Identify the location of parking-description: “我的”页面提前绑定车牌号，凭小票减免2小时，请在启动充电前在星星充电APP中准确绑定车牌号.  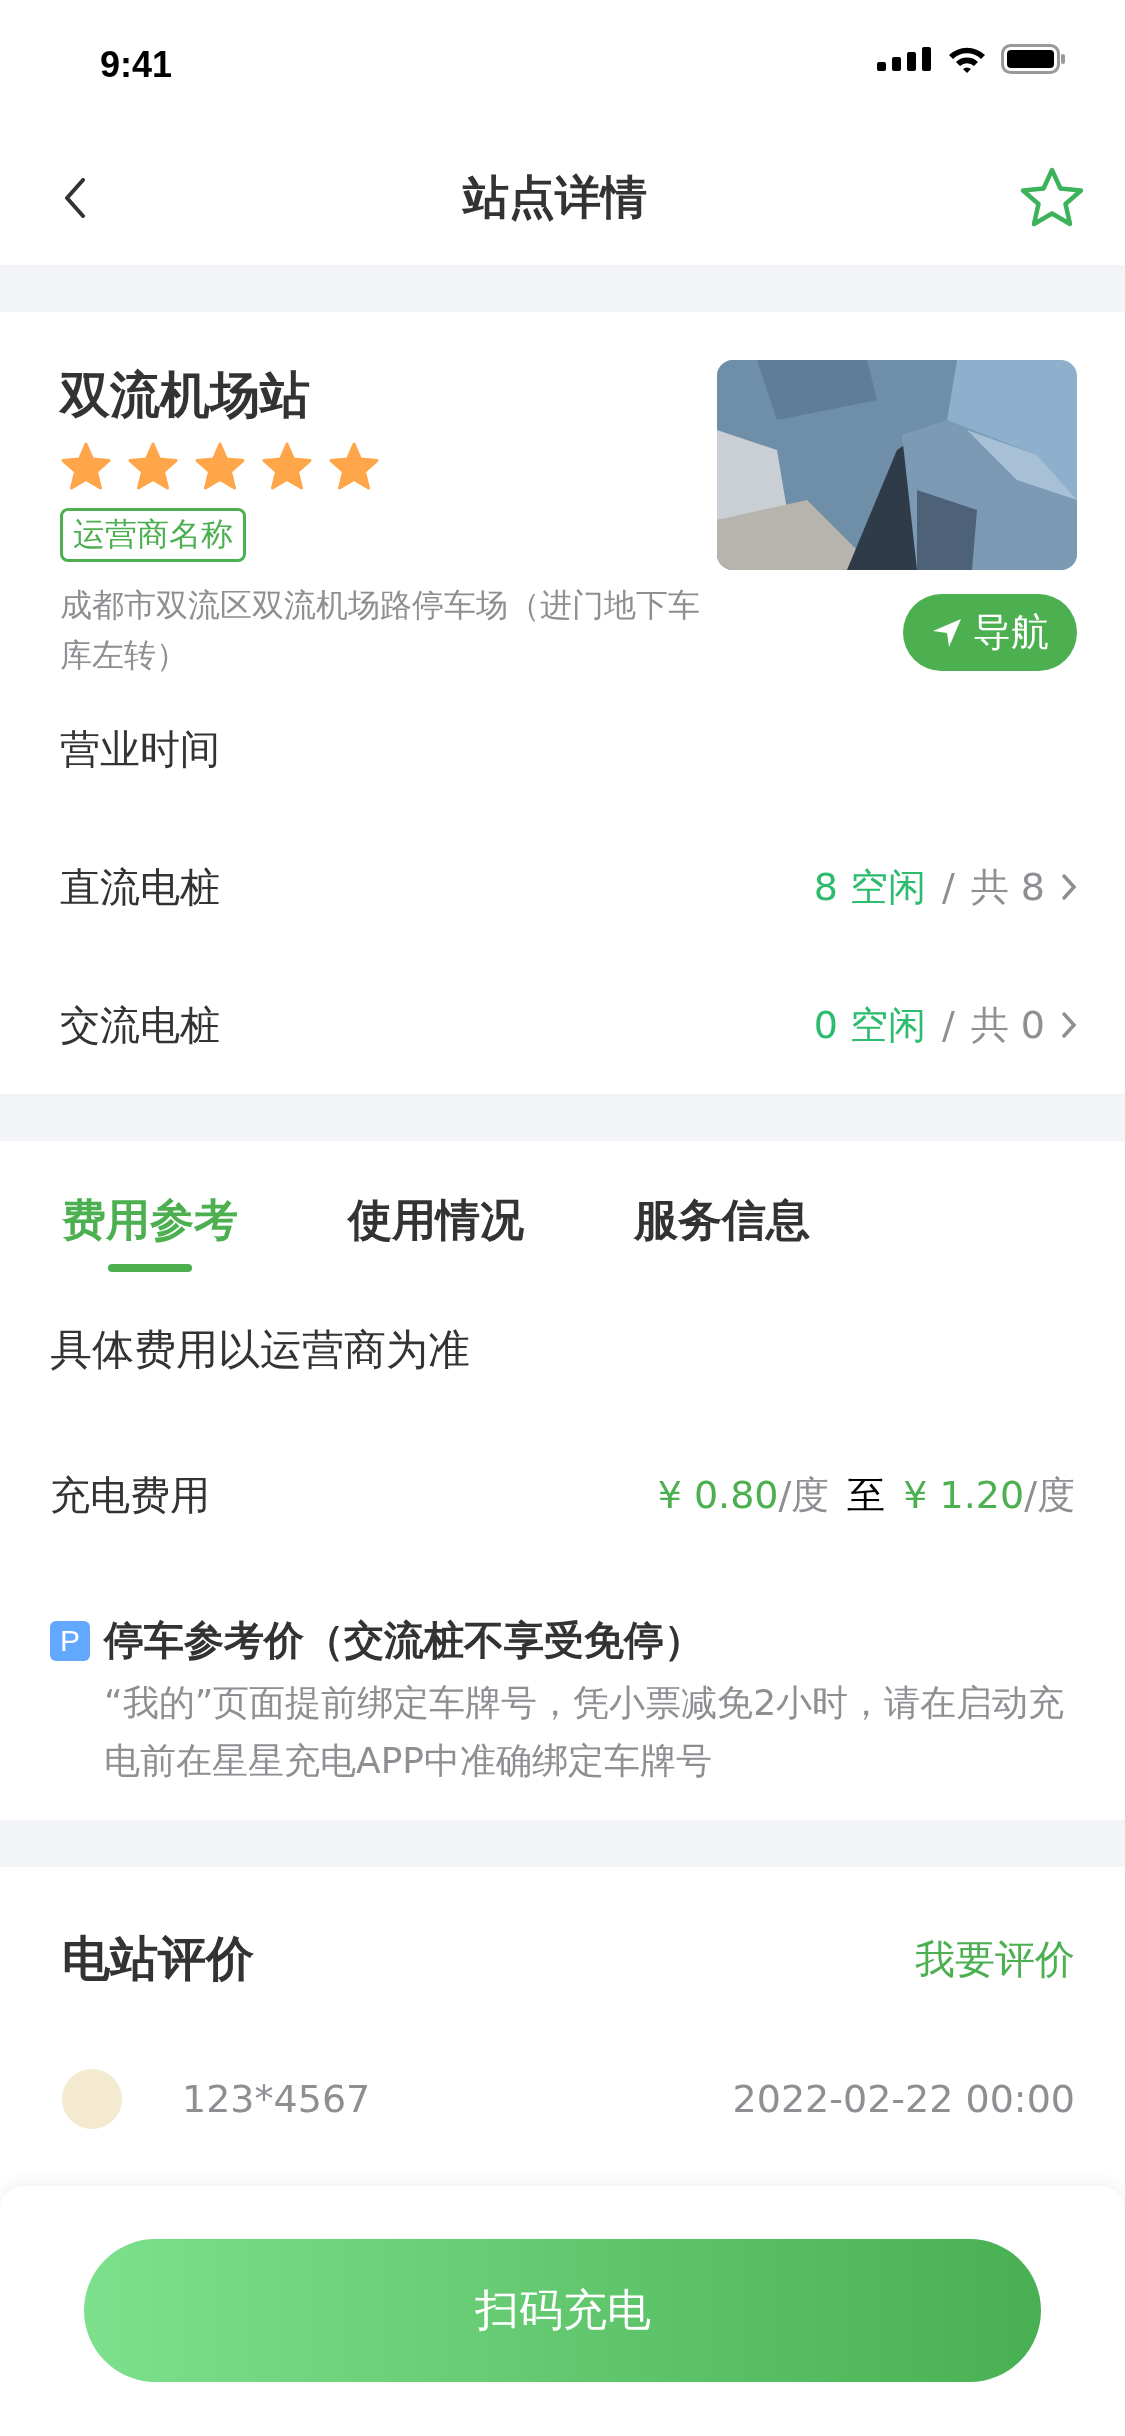
(585, 1732).